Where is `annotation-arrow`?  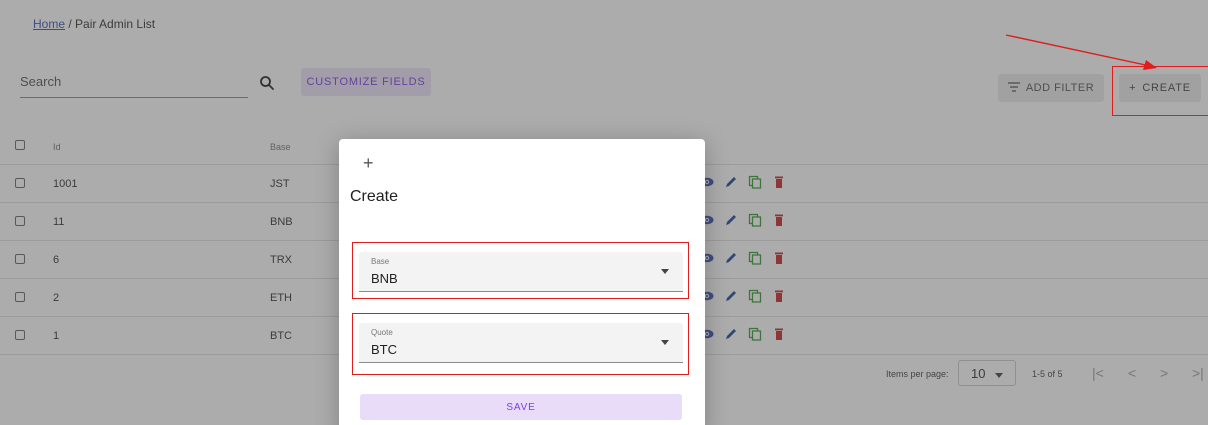 annotation-arrow is located at coordinates (1081, 52).